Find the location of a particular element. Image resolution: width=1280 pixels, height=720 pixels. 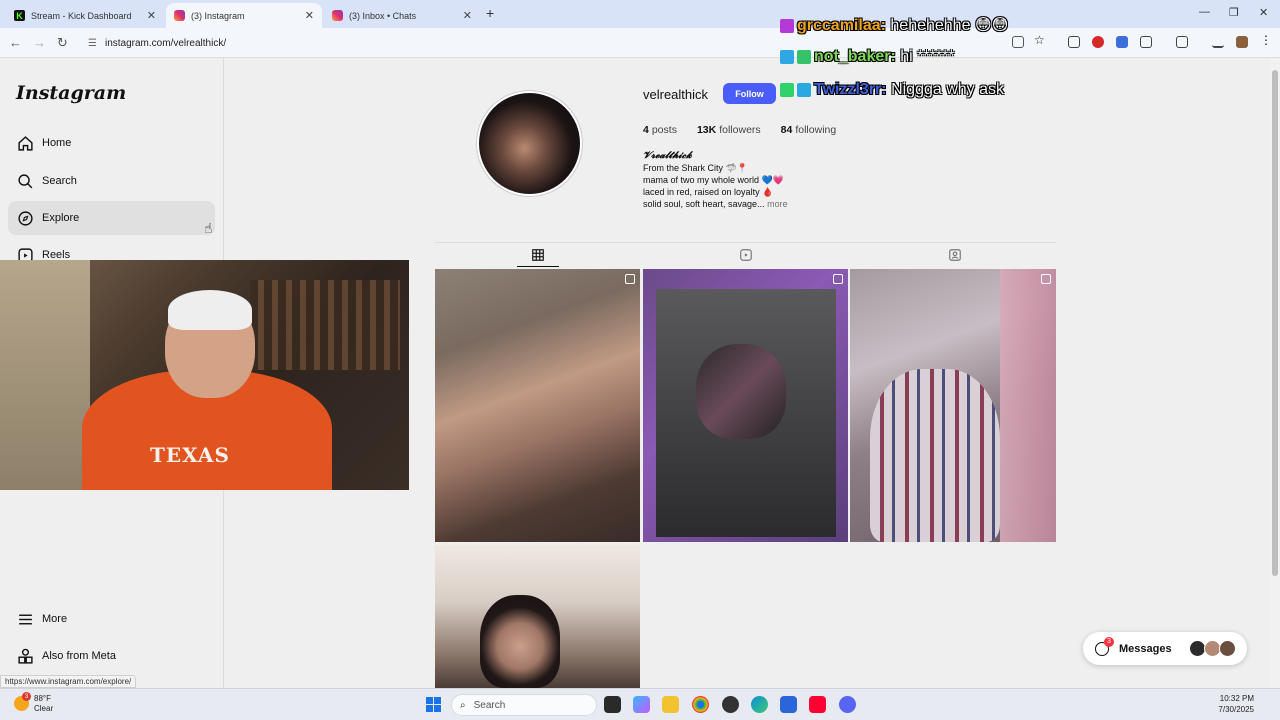

instagram-icon is located at coordinates (337, 15).